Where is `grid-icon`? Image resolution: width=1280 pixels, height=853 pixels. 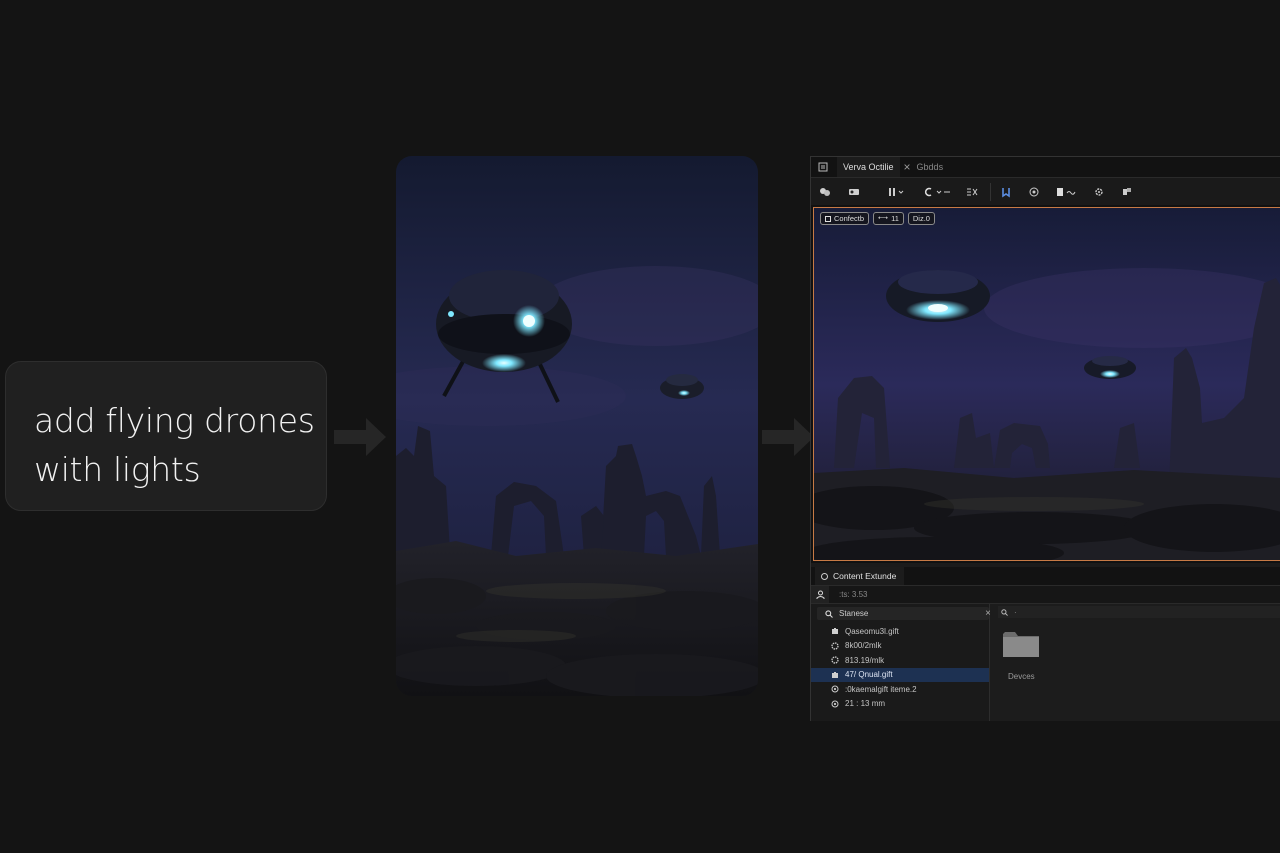 grid-icon is located at coordinates (897, 192).